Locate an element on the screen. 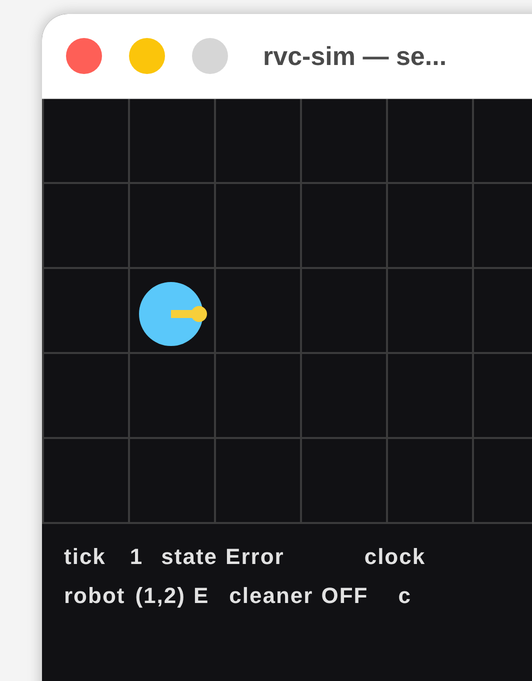 The width and height of the screenshot is (532, 681). status-text: (1,2) is located at coordinates (160, 596).